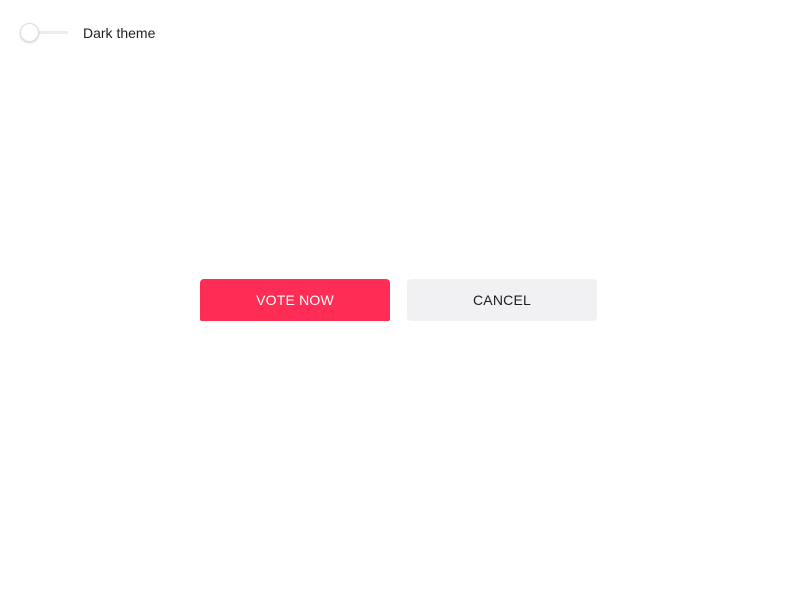  What do you see at coordinates (45, 33) in the screenshot?
I see `dark-theme-switch` at bounding box center [45, 33].